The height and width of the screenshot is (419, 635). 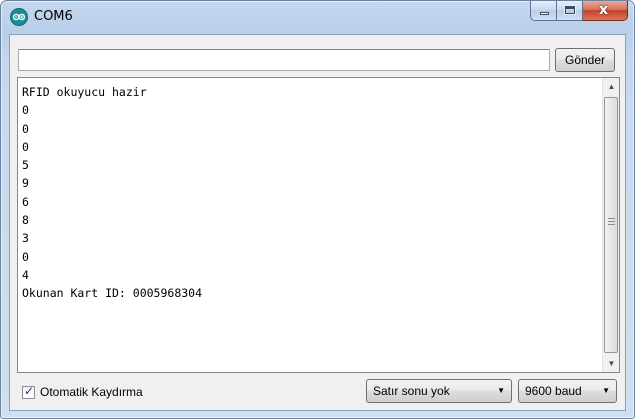 I want to click on autoscroll-toggle: ✓ Otomatik Kaydırma, so click(x=82, y=392).